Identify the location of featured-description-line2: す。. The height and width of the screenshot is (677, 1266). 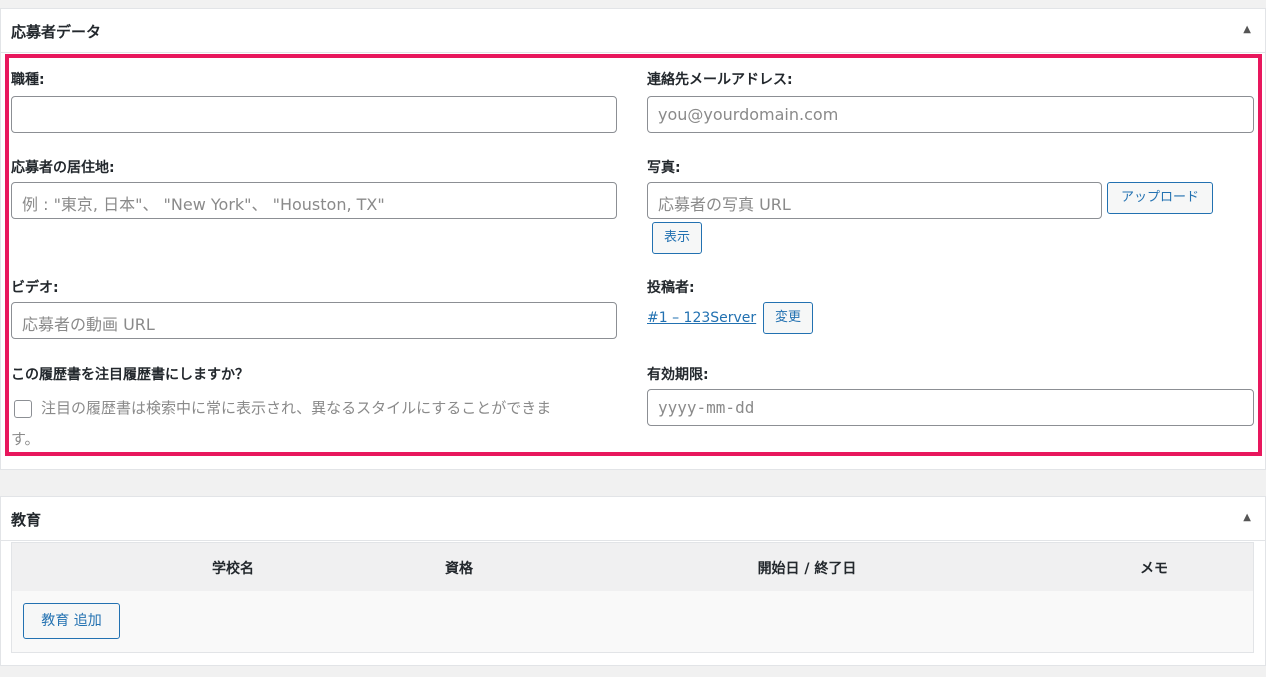
(25, 439).